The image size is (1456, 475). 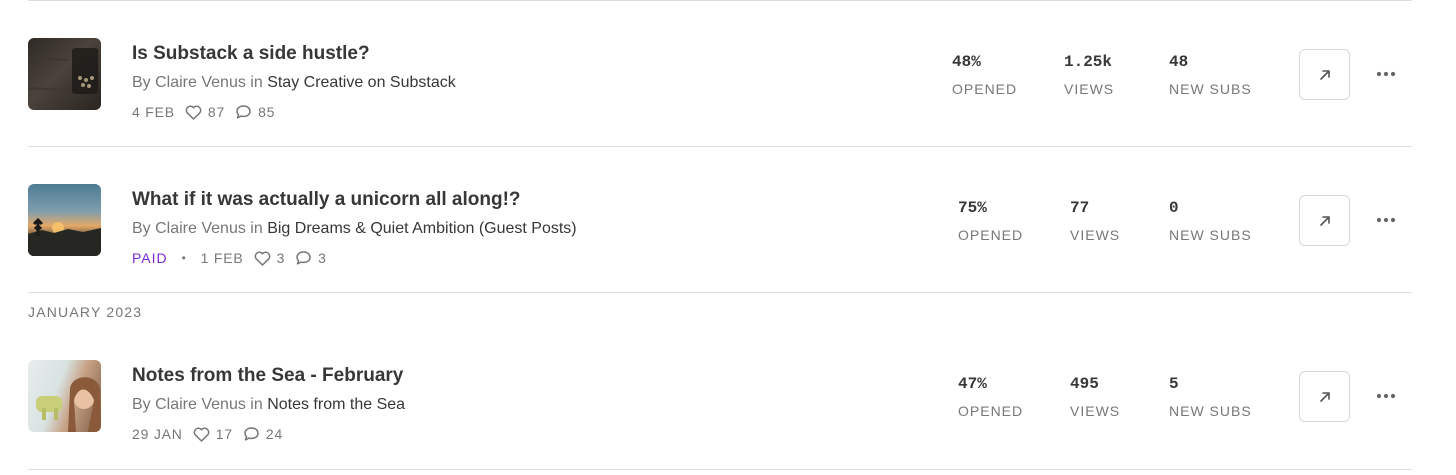 What do you see at coordinates (150, 258) in the screenshot?
I see `paid-badge: PAID` at bounding box center [150, 258].